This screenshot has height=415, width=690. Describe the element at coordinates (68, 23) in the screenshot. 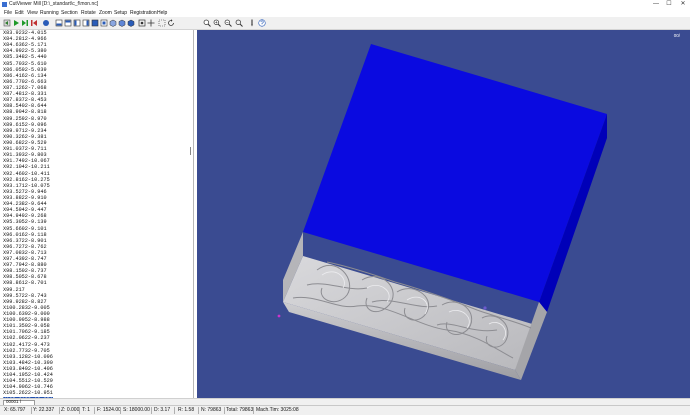

I see `view-back-icon` at that location.